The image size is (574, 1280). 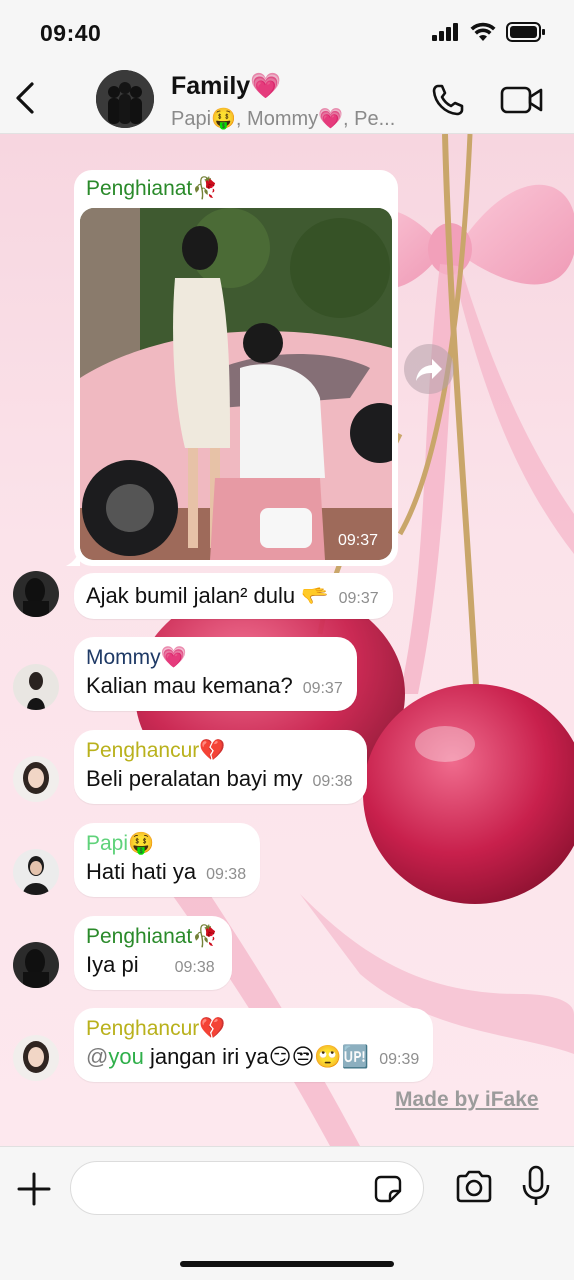 What do you see at coordinates (112, 964) in the screenshot?
I see `message-text: Iya pi` at bounding box center [112, 964].